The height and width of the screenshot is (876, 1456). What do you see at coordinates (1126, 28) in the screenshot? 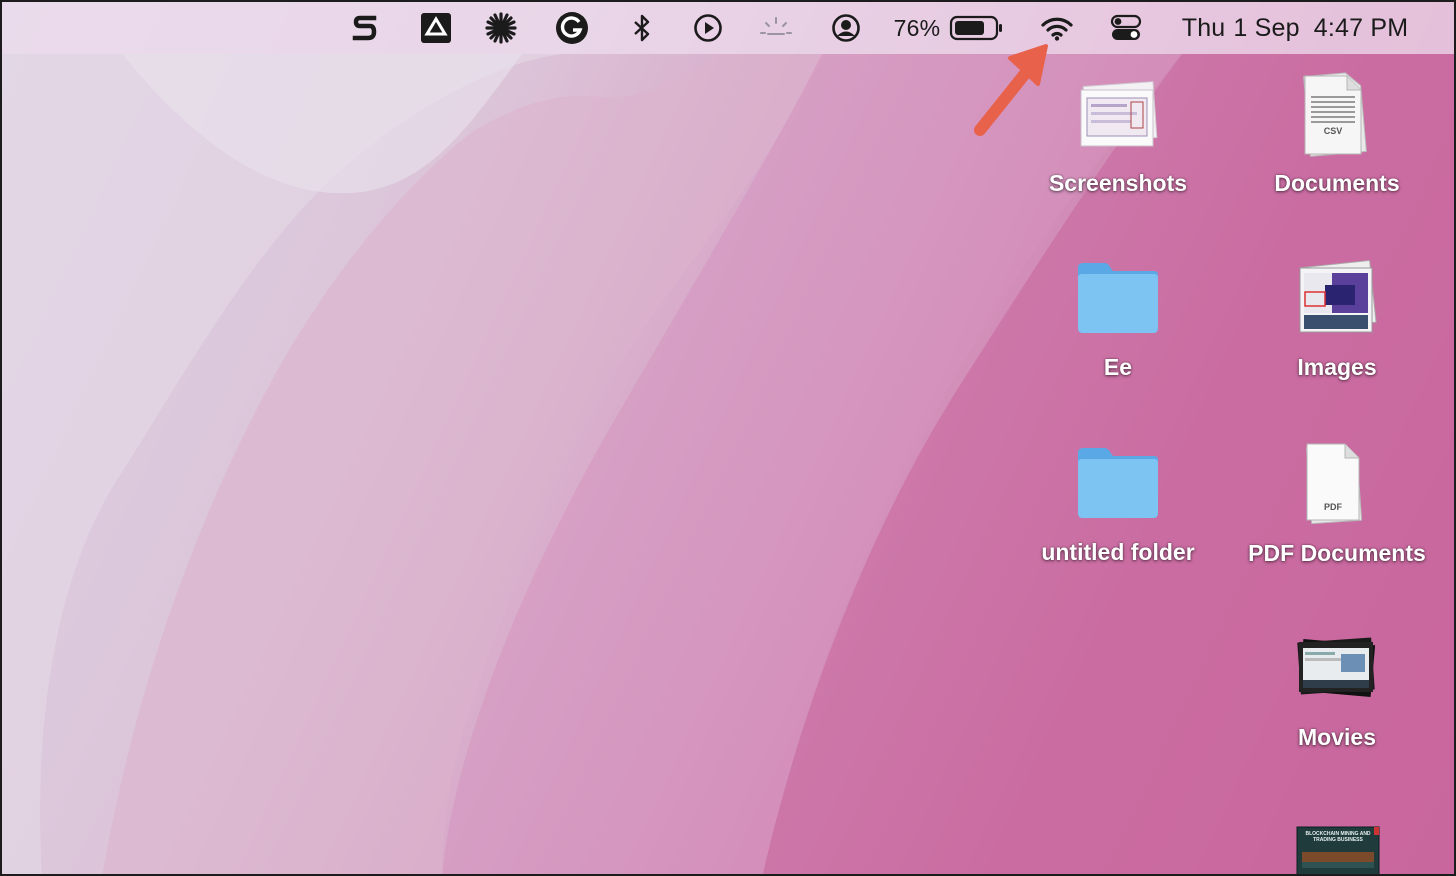
I see `control-center-icon` at bounding box center [1126, 28].